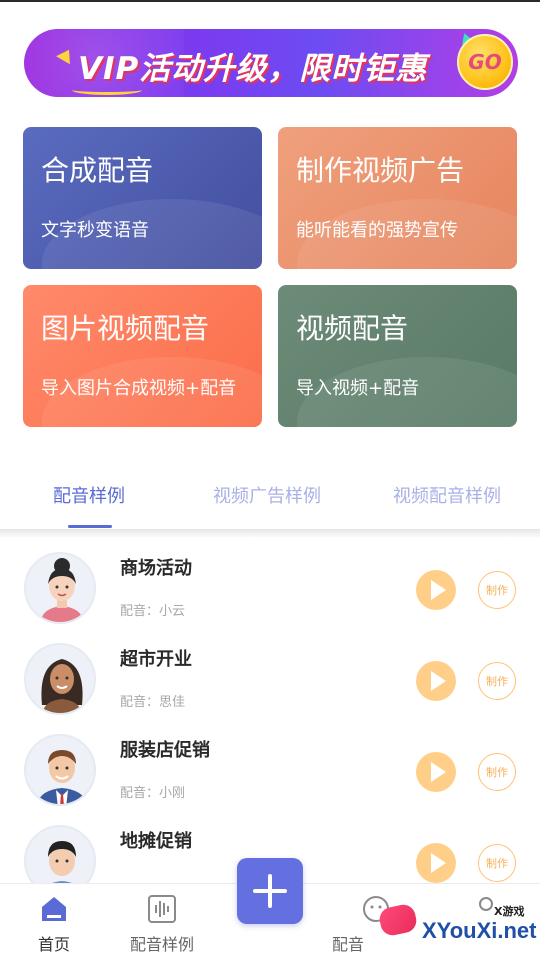 The image size is (540, 960). Describe the element at coordinates (479, 930) in the screenshot. I see `watermark-site: XYouXi.net` at that location.